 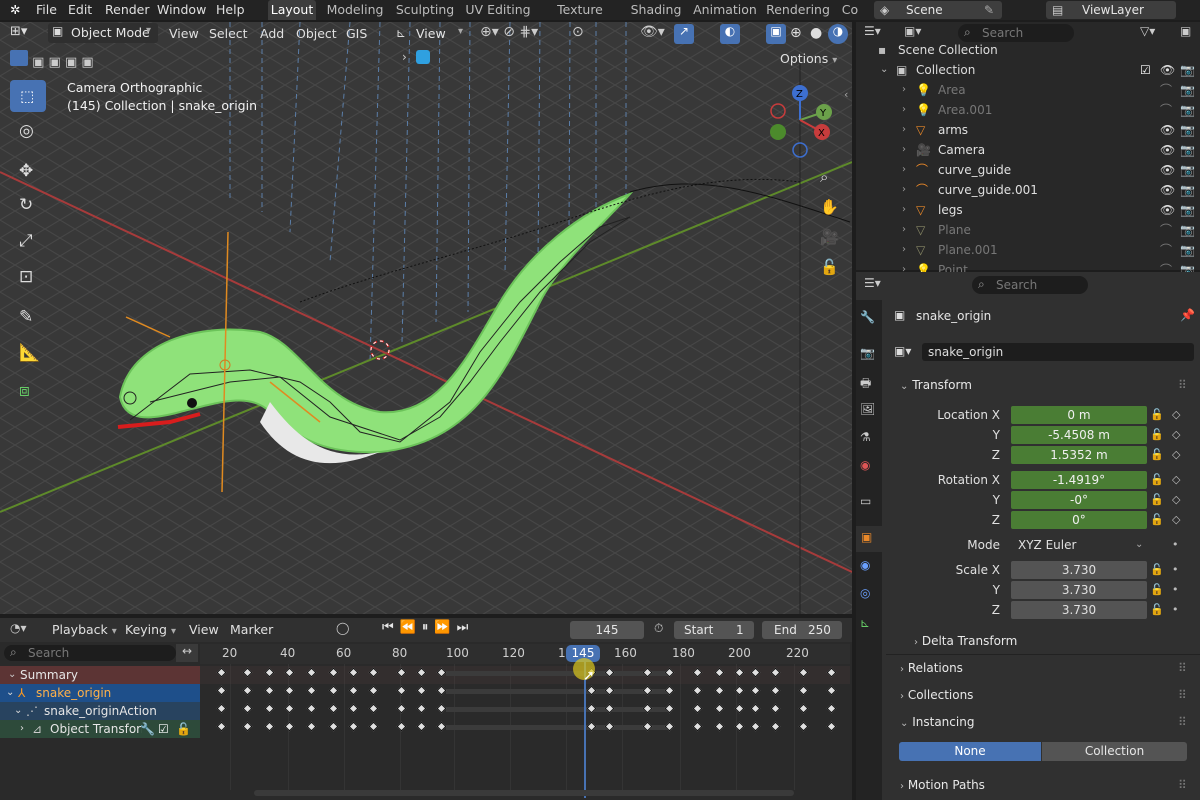 What do you see at coordinates (187, 653) in the screenshot?
I see `swap-icon: ↔` at bounding box center [187, 653].